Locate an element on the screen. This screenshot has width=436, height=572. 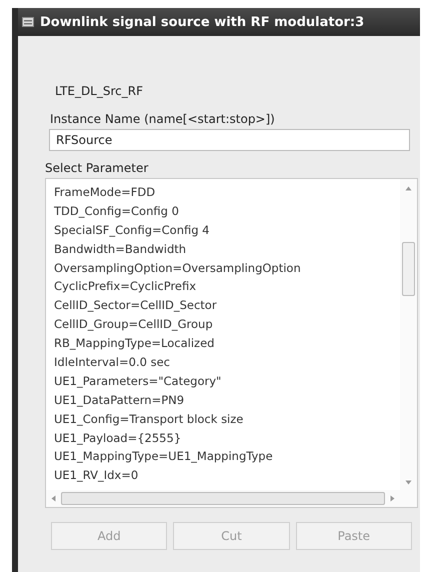
parameter-item: Bandwidth=Bandwidth is located at coordinates (227, 249).